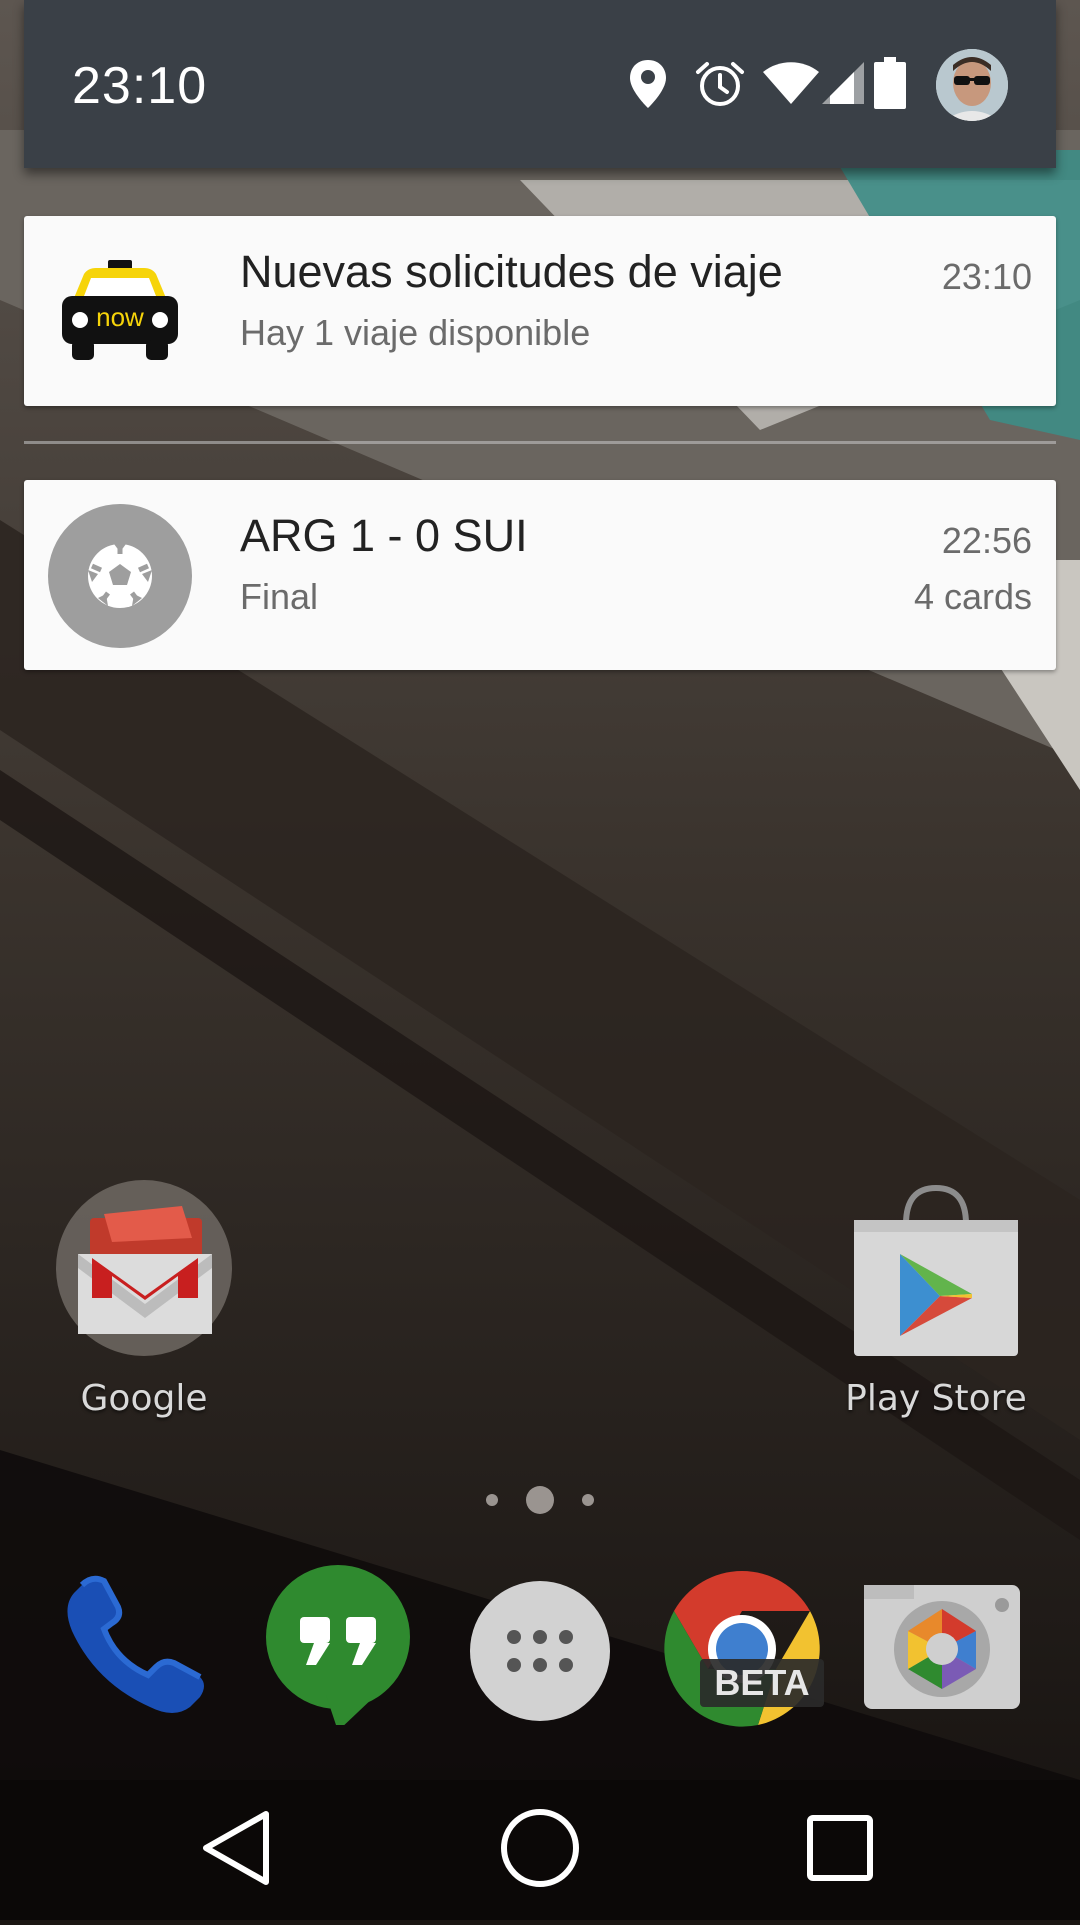 The image size is (1080, 1925). Describe the element at coordinates (338, 1648) in the screenshot. I see `hangouts-icon` at that location.